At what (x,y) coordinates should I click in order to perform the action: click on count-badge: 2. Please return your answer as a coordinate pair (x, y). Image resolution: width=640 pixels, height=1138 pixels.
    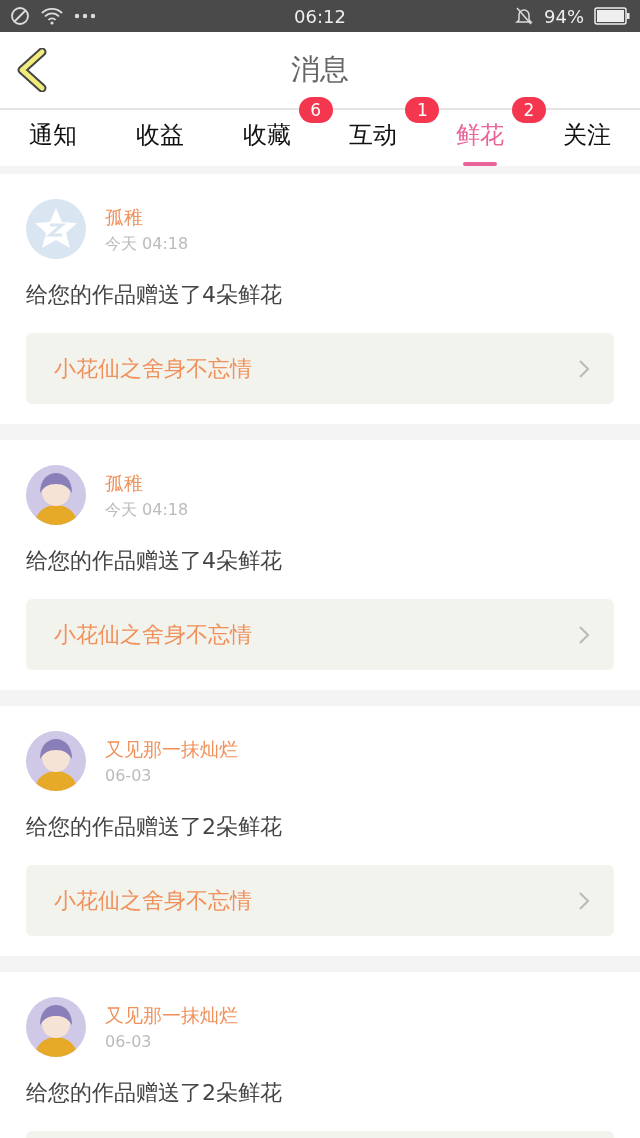
    Looking at the image, I should click on (529, 110).